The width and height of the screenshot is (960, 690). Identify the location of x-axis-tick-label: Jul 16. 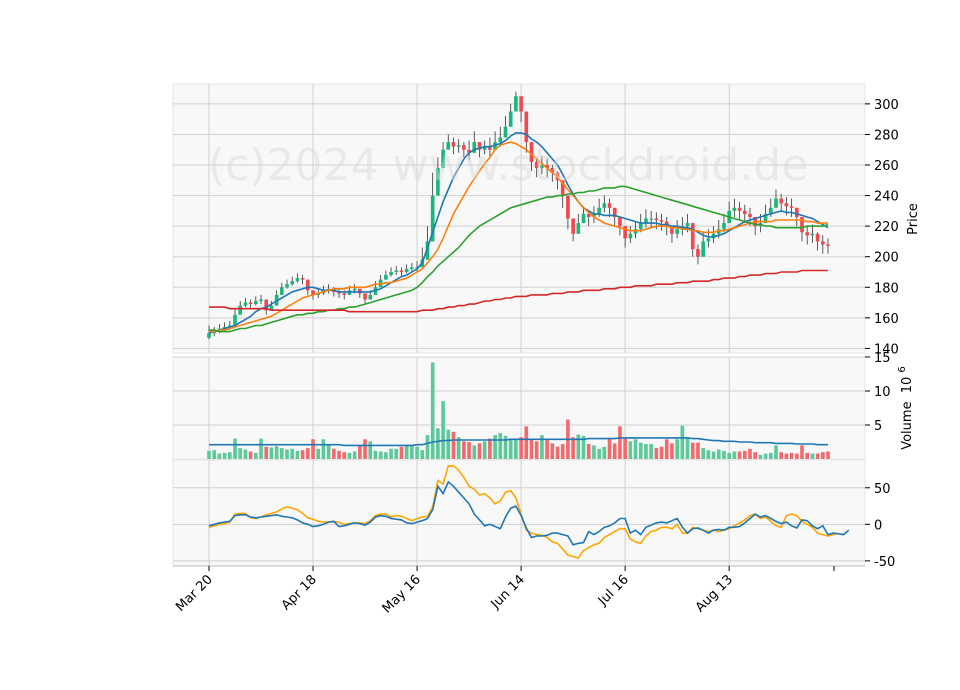
(613, 590).